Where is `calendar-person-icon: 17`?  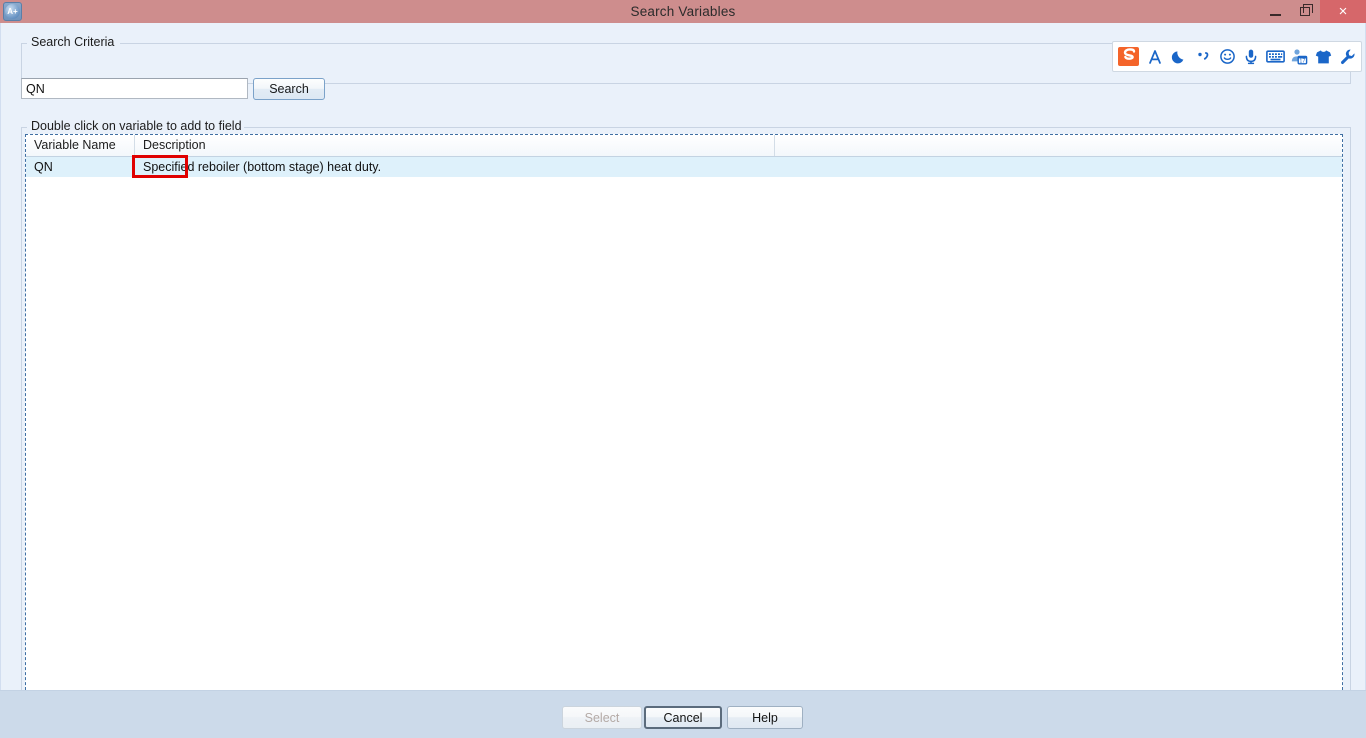
calendar-person-icon: 17 is located at coordinates (1299, 56).